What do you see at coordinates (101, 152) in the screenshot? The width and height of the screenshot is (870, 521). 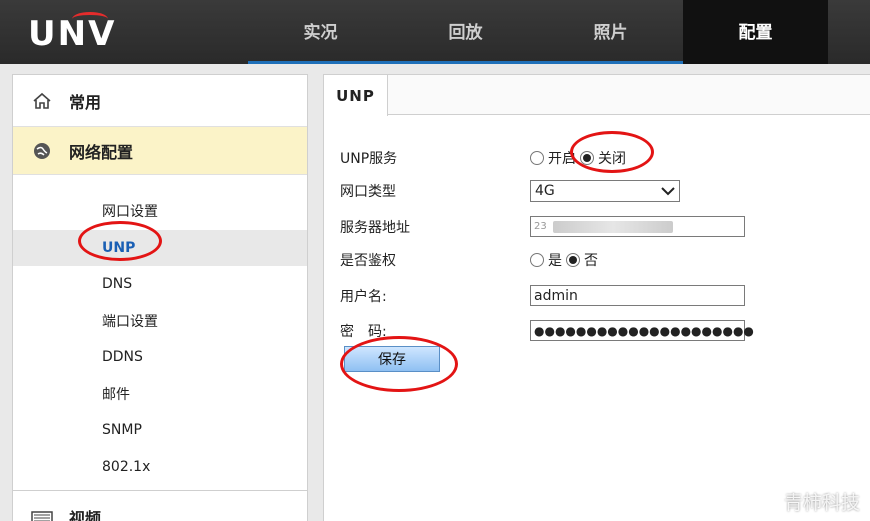 I see `sidebar-item-label: 网络配置` at bounding box center [101, 152].